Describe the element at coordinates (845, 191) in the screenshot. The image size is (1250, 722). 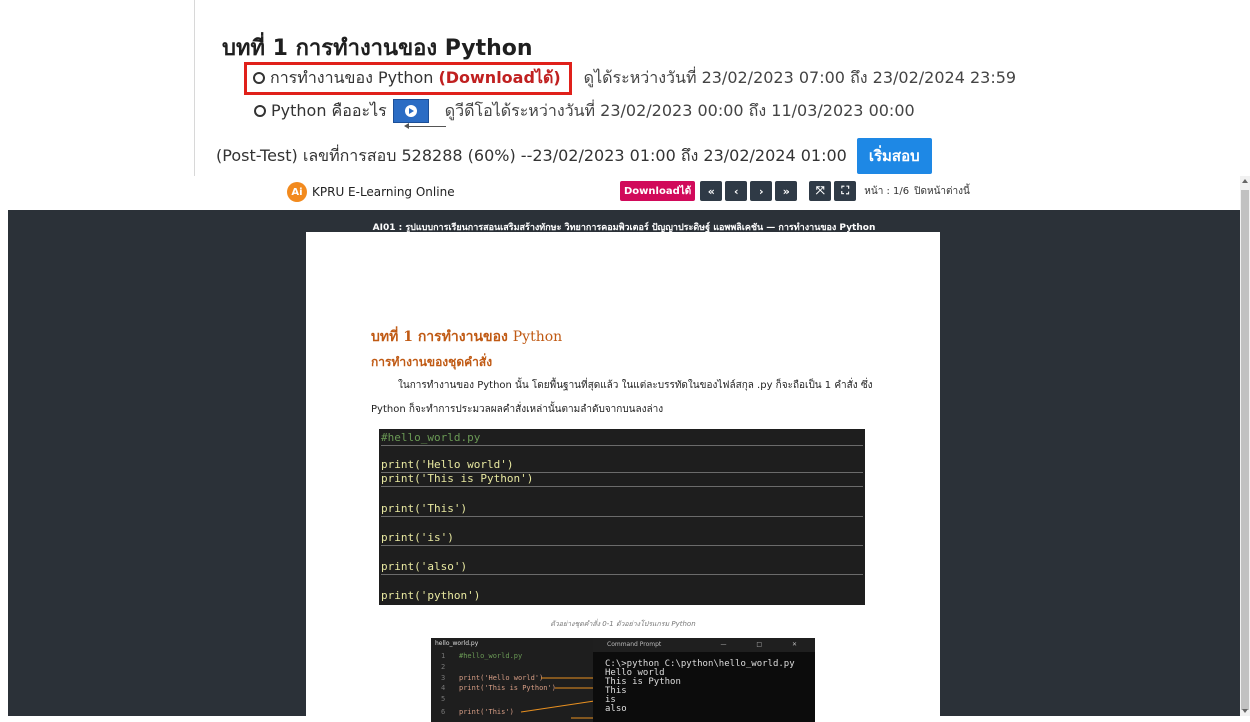
I see `fullscreen-button: ⛶` at that location.